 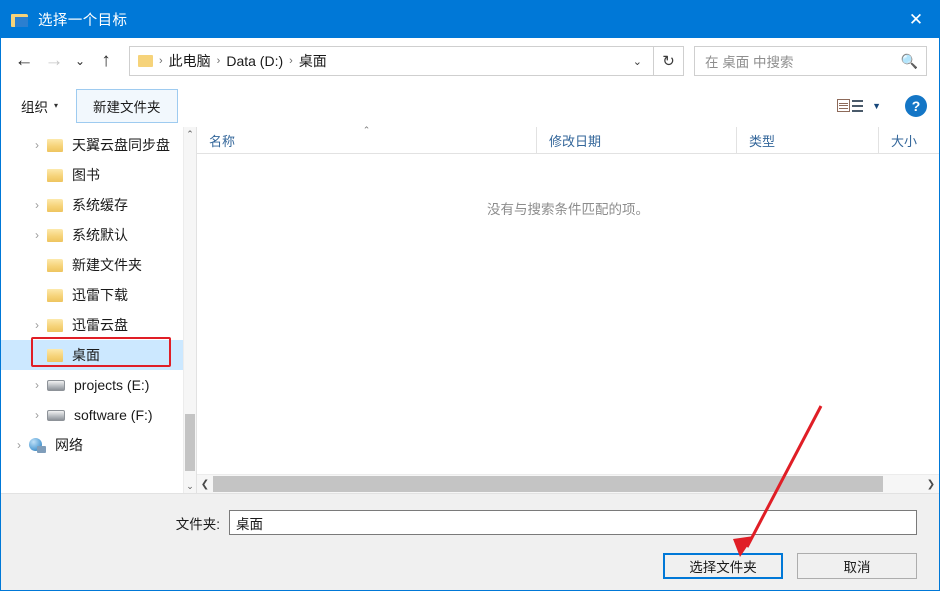 What do you see at coordinates (723, 566) in the screenshot?
I see `select-folder-button: 选择文件夹` at bounding box center [723, 566].